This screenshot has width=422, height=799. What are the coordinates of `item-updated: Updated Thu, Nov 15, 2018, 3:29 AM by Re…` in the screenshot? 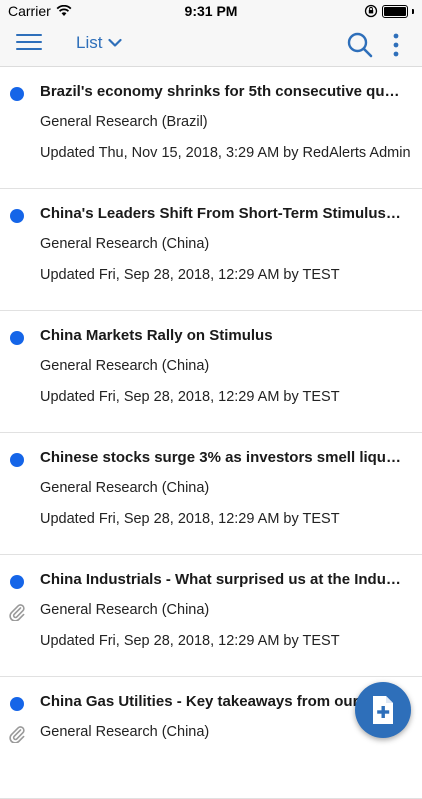 It's located at (225, 153).